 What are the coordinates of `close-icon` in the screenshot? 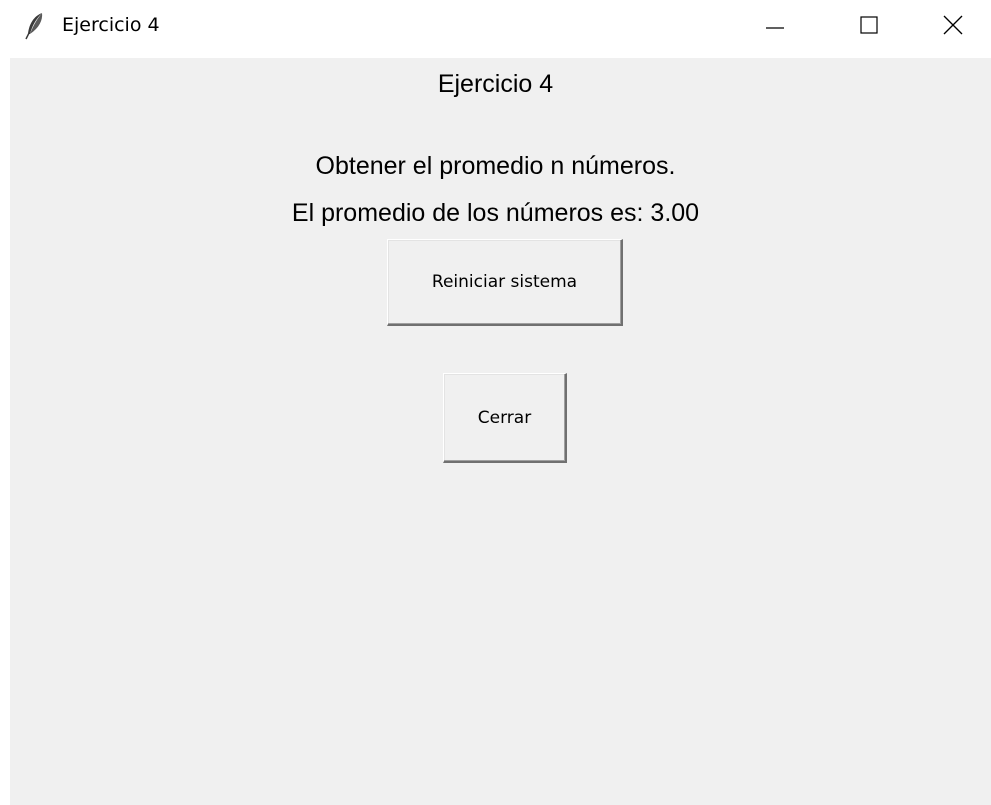 It's located at (953, 27).